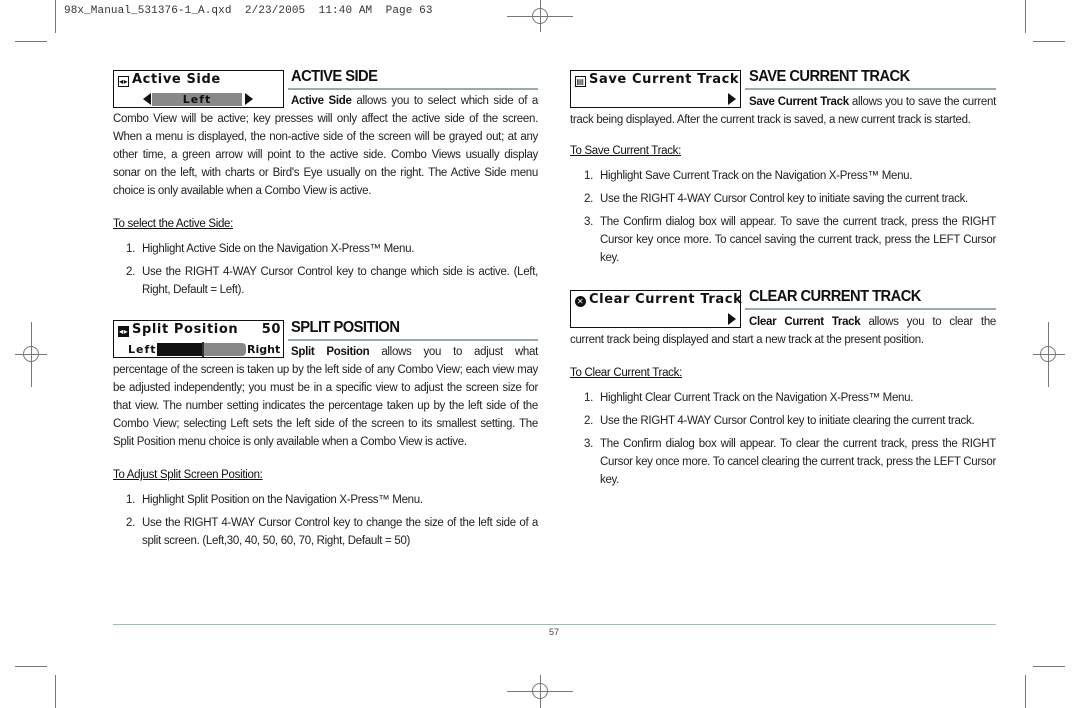  Describe the element at coordinates (580, 81) in the screenshot. I see `save-disk-icon: ▤` at that location.